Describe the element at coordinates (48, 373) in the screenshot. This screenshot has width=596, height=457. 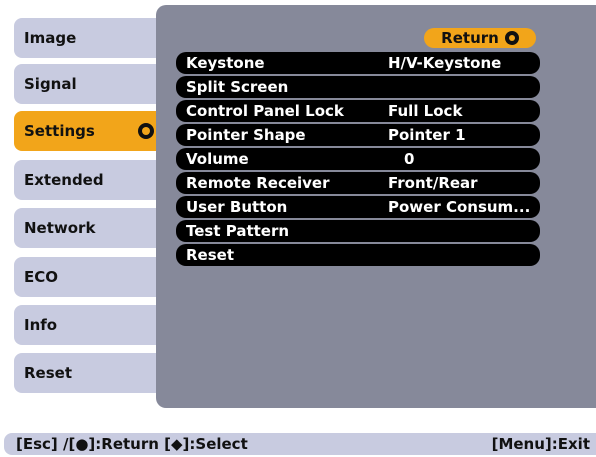
I see `sidebar-item-label: Reset` at that location.